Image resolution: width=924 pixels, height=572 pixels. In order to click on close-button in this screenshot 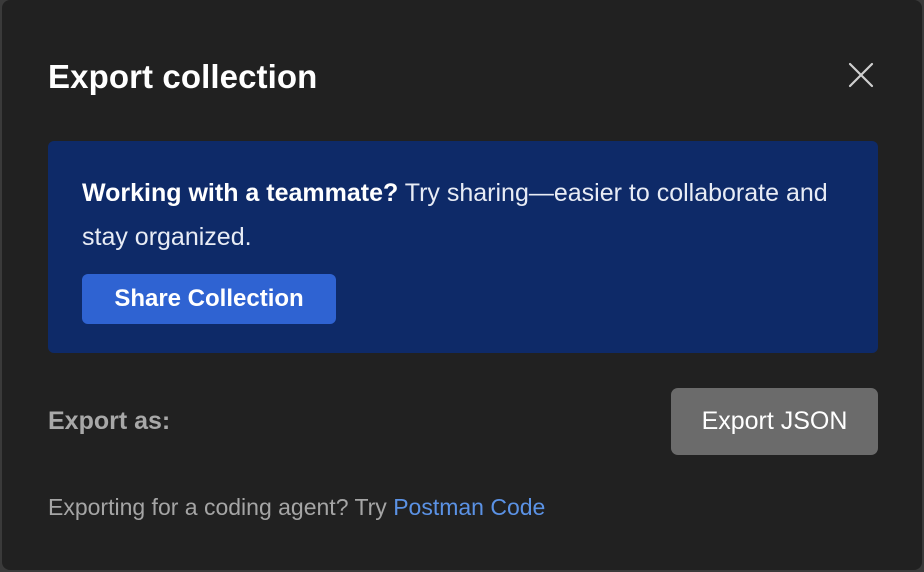, I will do `click(861, 75)`.